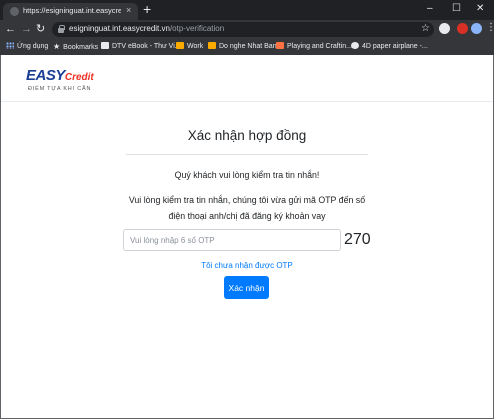 The width and height of the screenshot is (494, 419). Describe the element at coordinates (246, 287) in the screenshot. I see `confirm-button: Xác nhận` at that location.